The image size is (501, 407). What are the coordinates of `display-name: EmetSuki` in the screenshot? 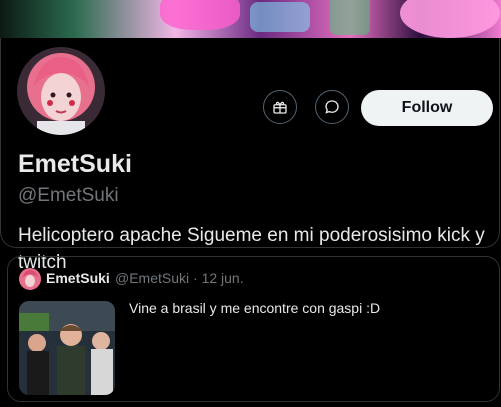 It's located at (75, 164).